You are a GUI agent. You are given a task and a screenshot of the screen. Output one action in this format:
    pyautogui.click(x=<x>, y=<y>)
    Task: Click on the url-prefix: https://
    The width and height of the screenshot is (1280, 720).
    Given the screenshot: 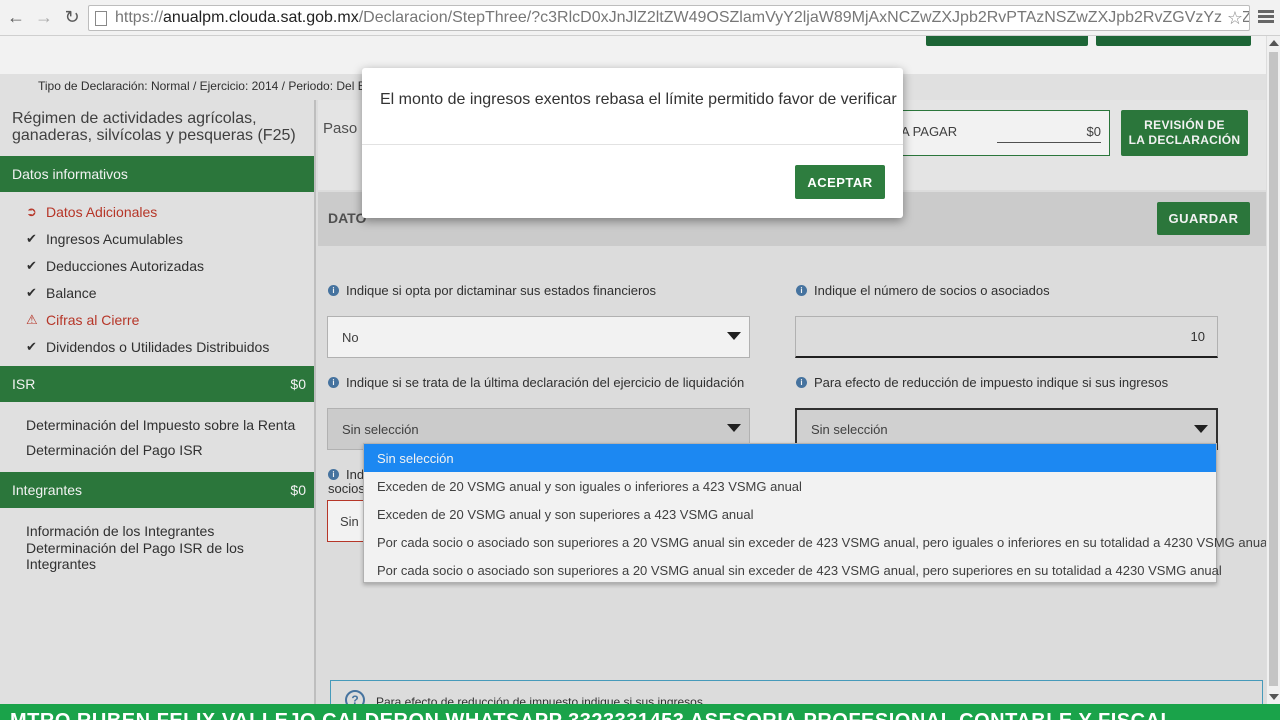 What is the action you would take?
    pyautogui.click(x=139, y=17)
    